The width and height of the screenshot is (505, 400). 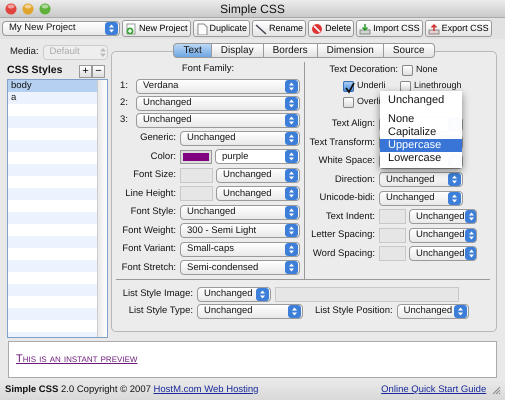 What do you see at coordinates (192, 50) in the screenshot?
I see `tab: Text` at bounding box center [192, 50].